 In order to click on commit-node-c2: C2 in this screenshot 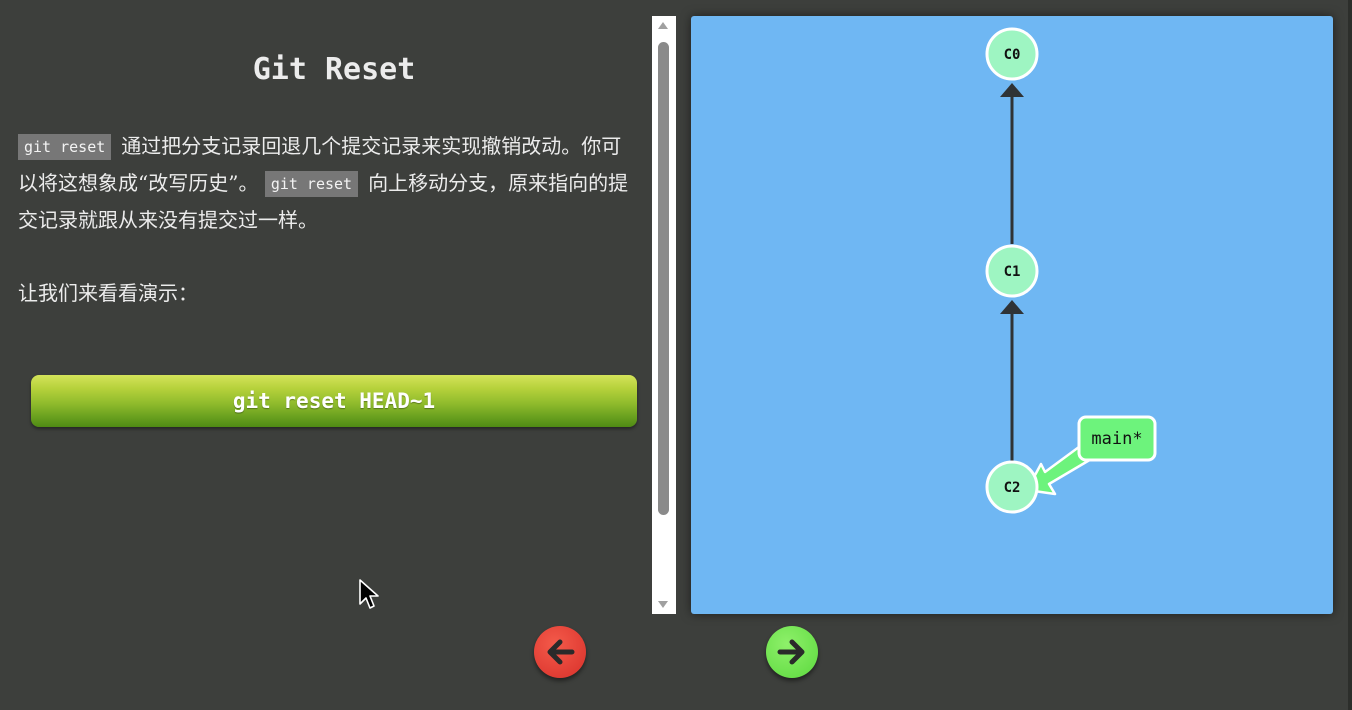, I will do `click(1012, 487)`.